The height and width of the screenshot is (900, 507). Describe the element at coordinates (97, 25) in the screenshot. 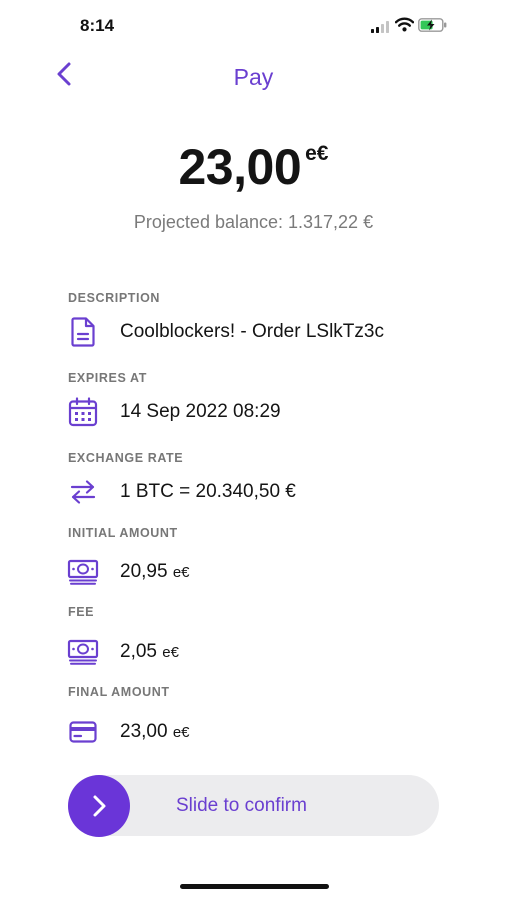

I see `status-time: 8:14` at that location.